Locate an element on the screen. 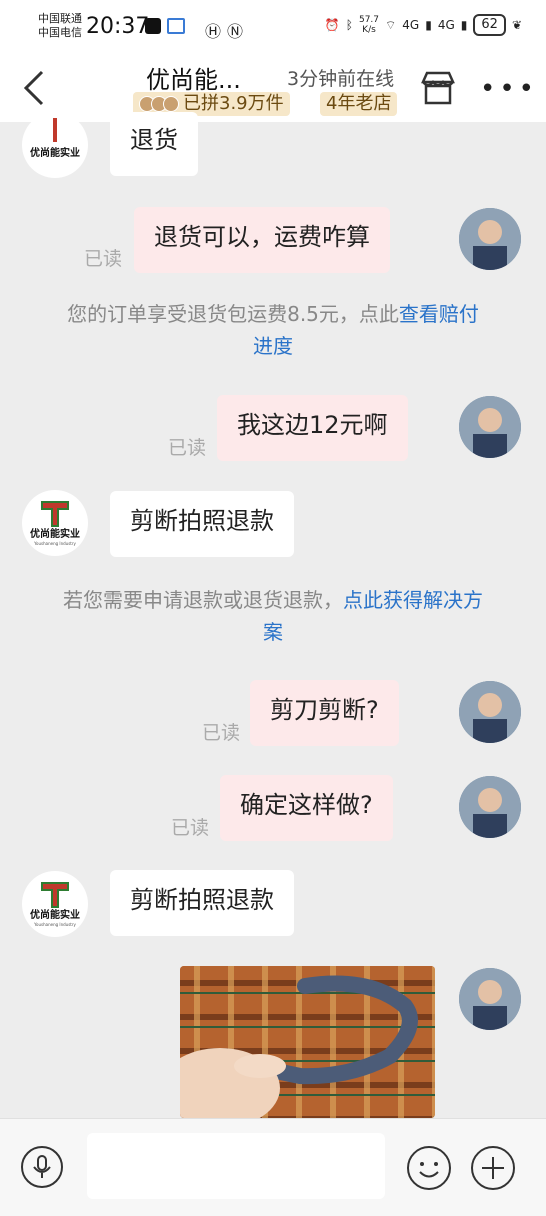 The image size is (546, 1216). signal-icon-2: ▮ is located at coordinates (464, 25).